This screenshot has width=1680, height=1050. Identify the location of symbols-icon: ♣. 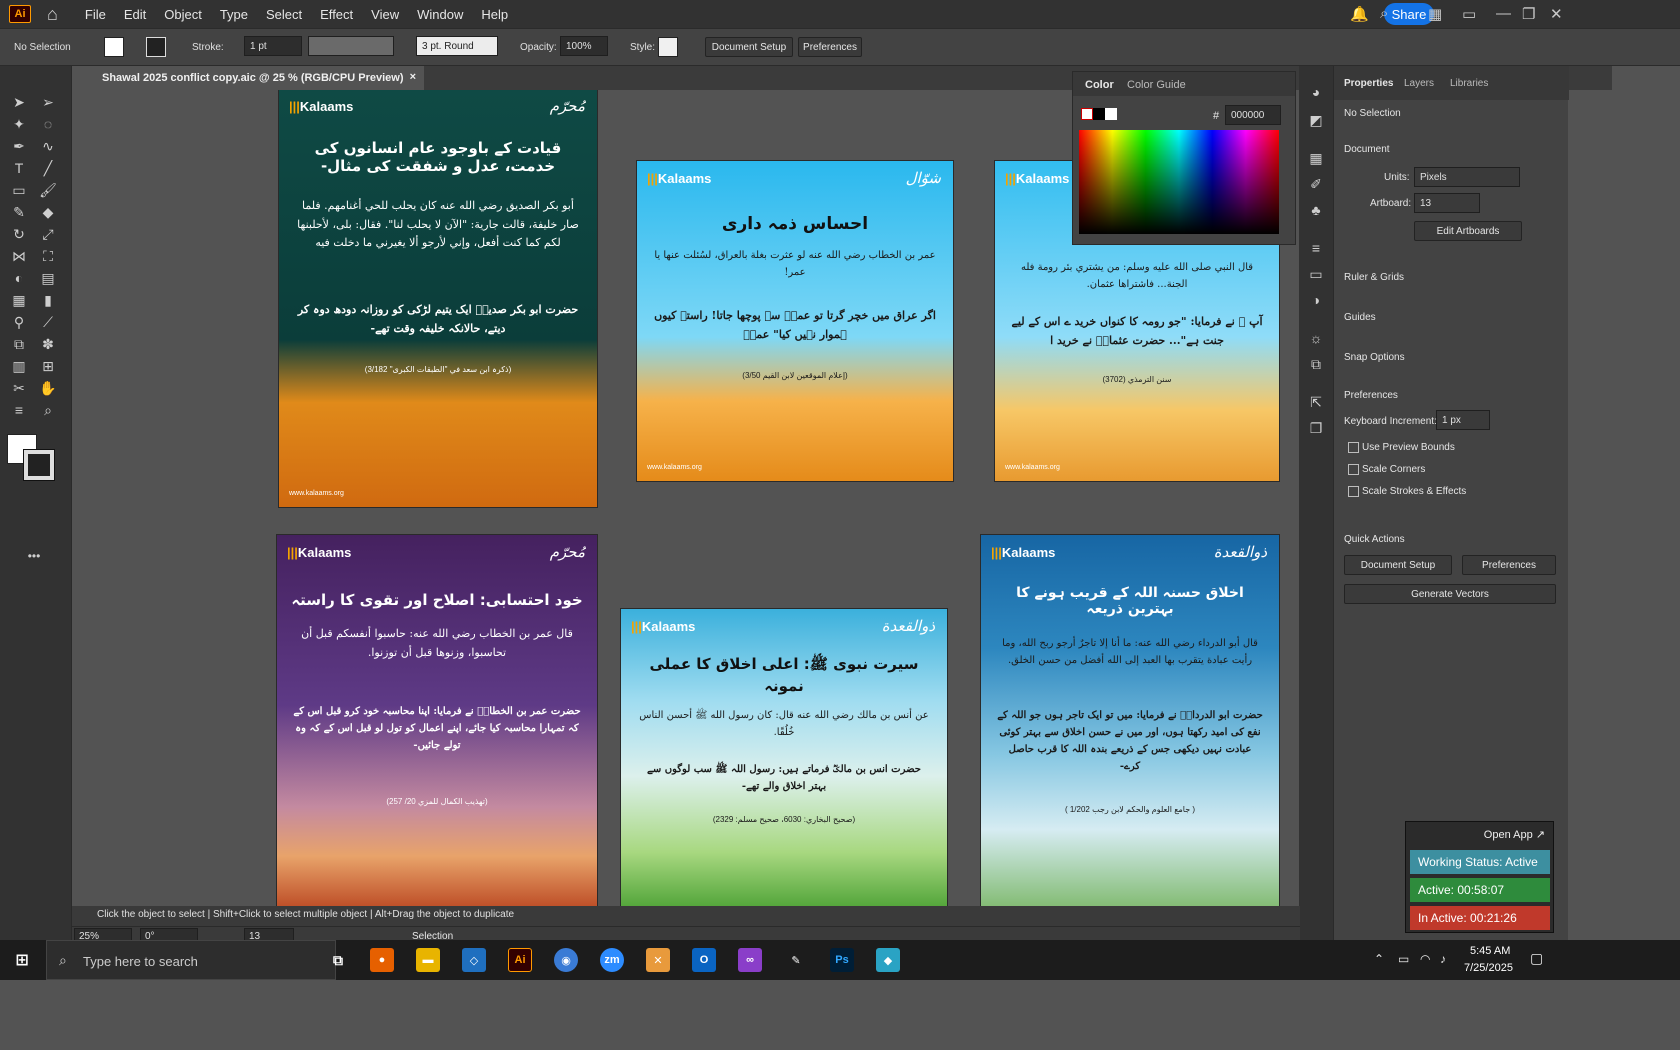
(1316, 210).